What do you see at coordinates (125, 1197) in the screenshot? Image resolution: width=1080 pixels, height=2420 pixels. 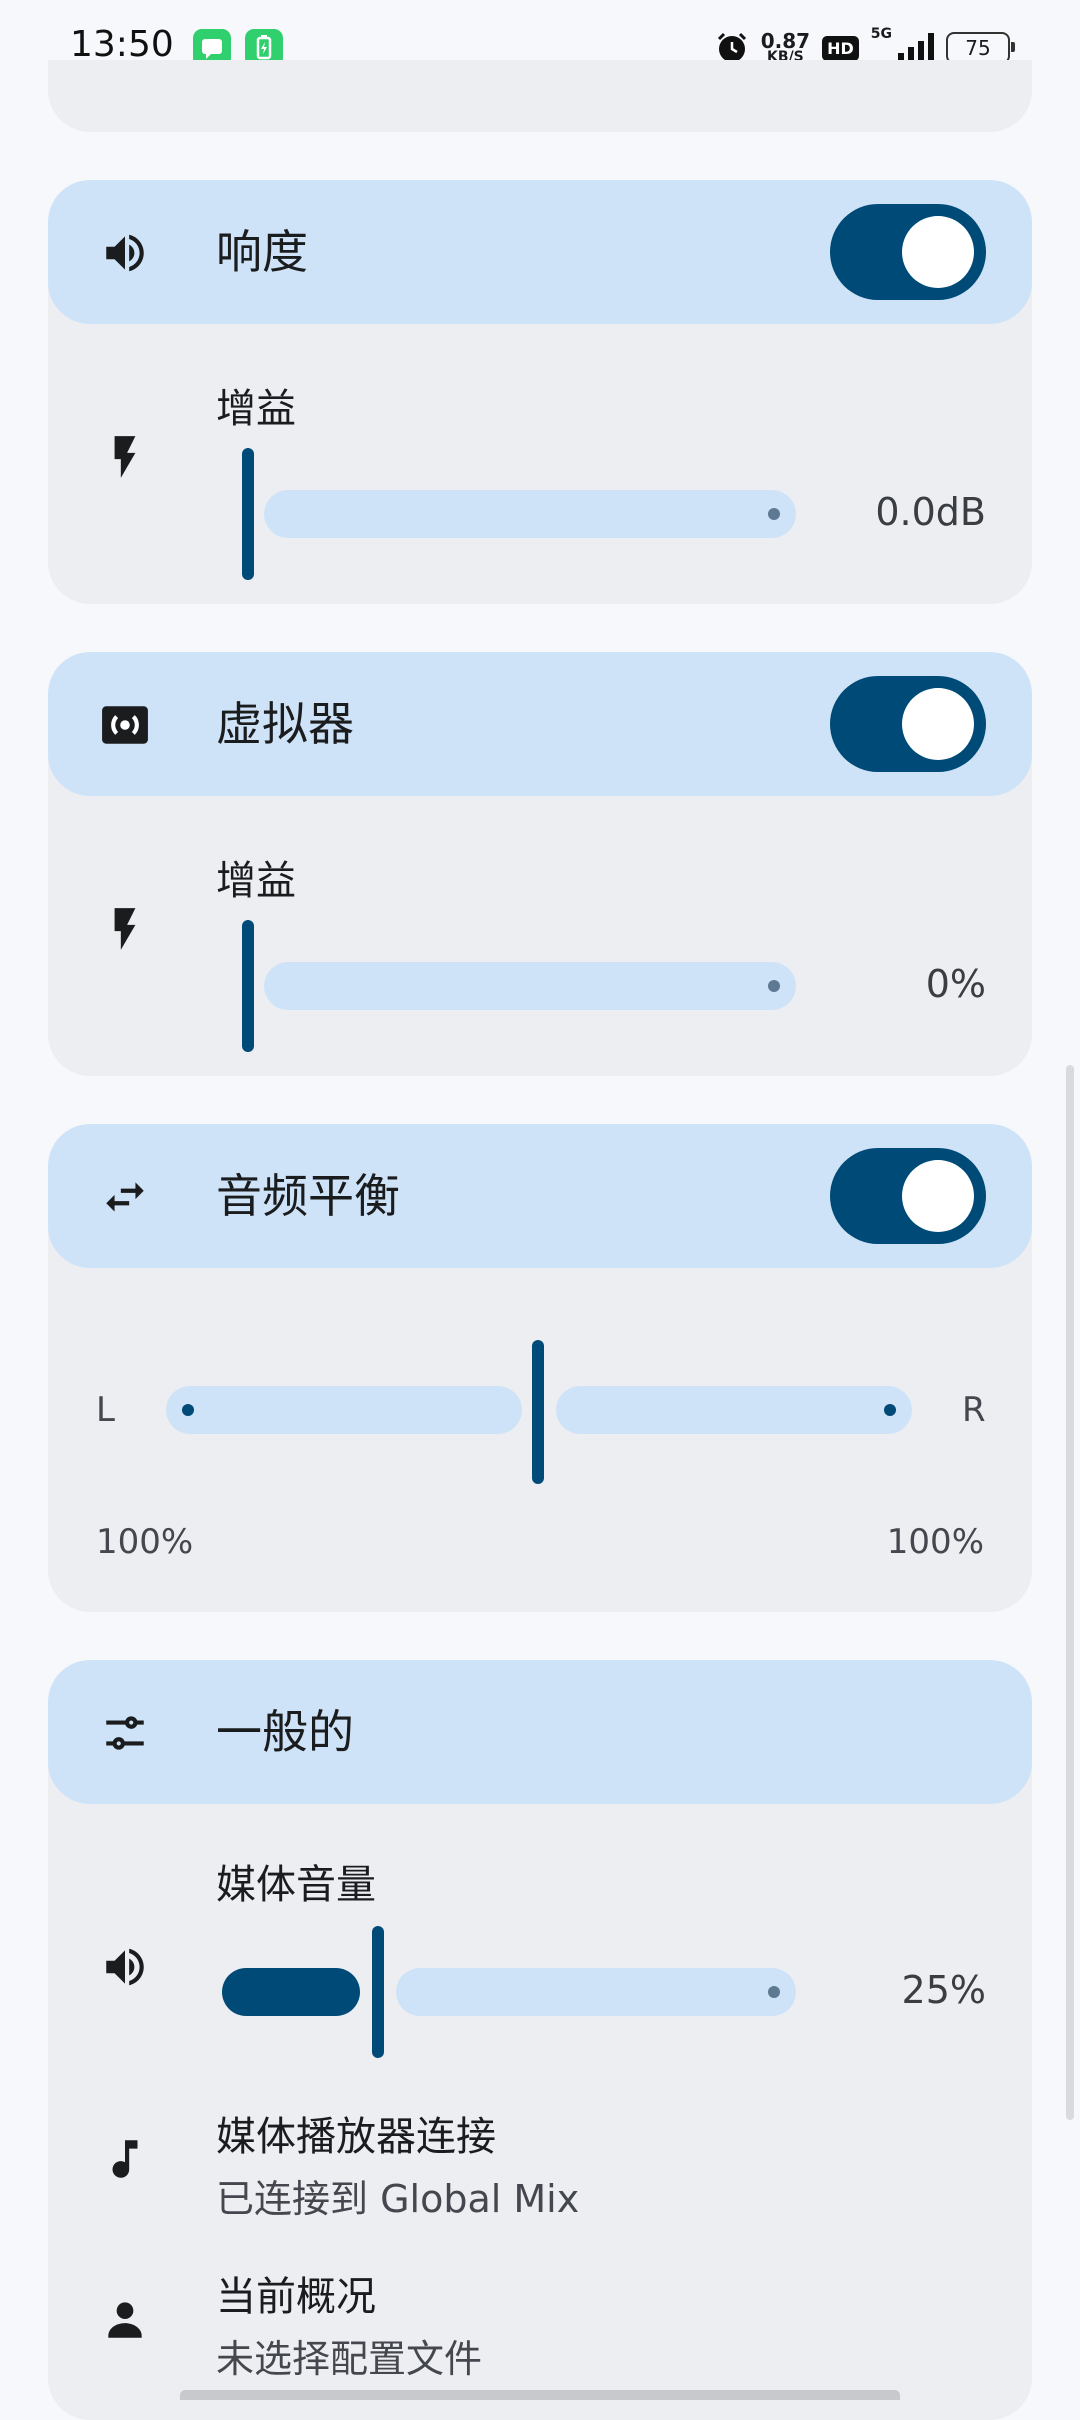 I see `swap-horiz-icon` at bounding box center [125, 1197].